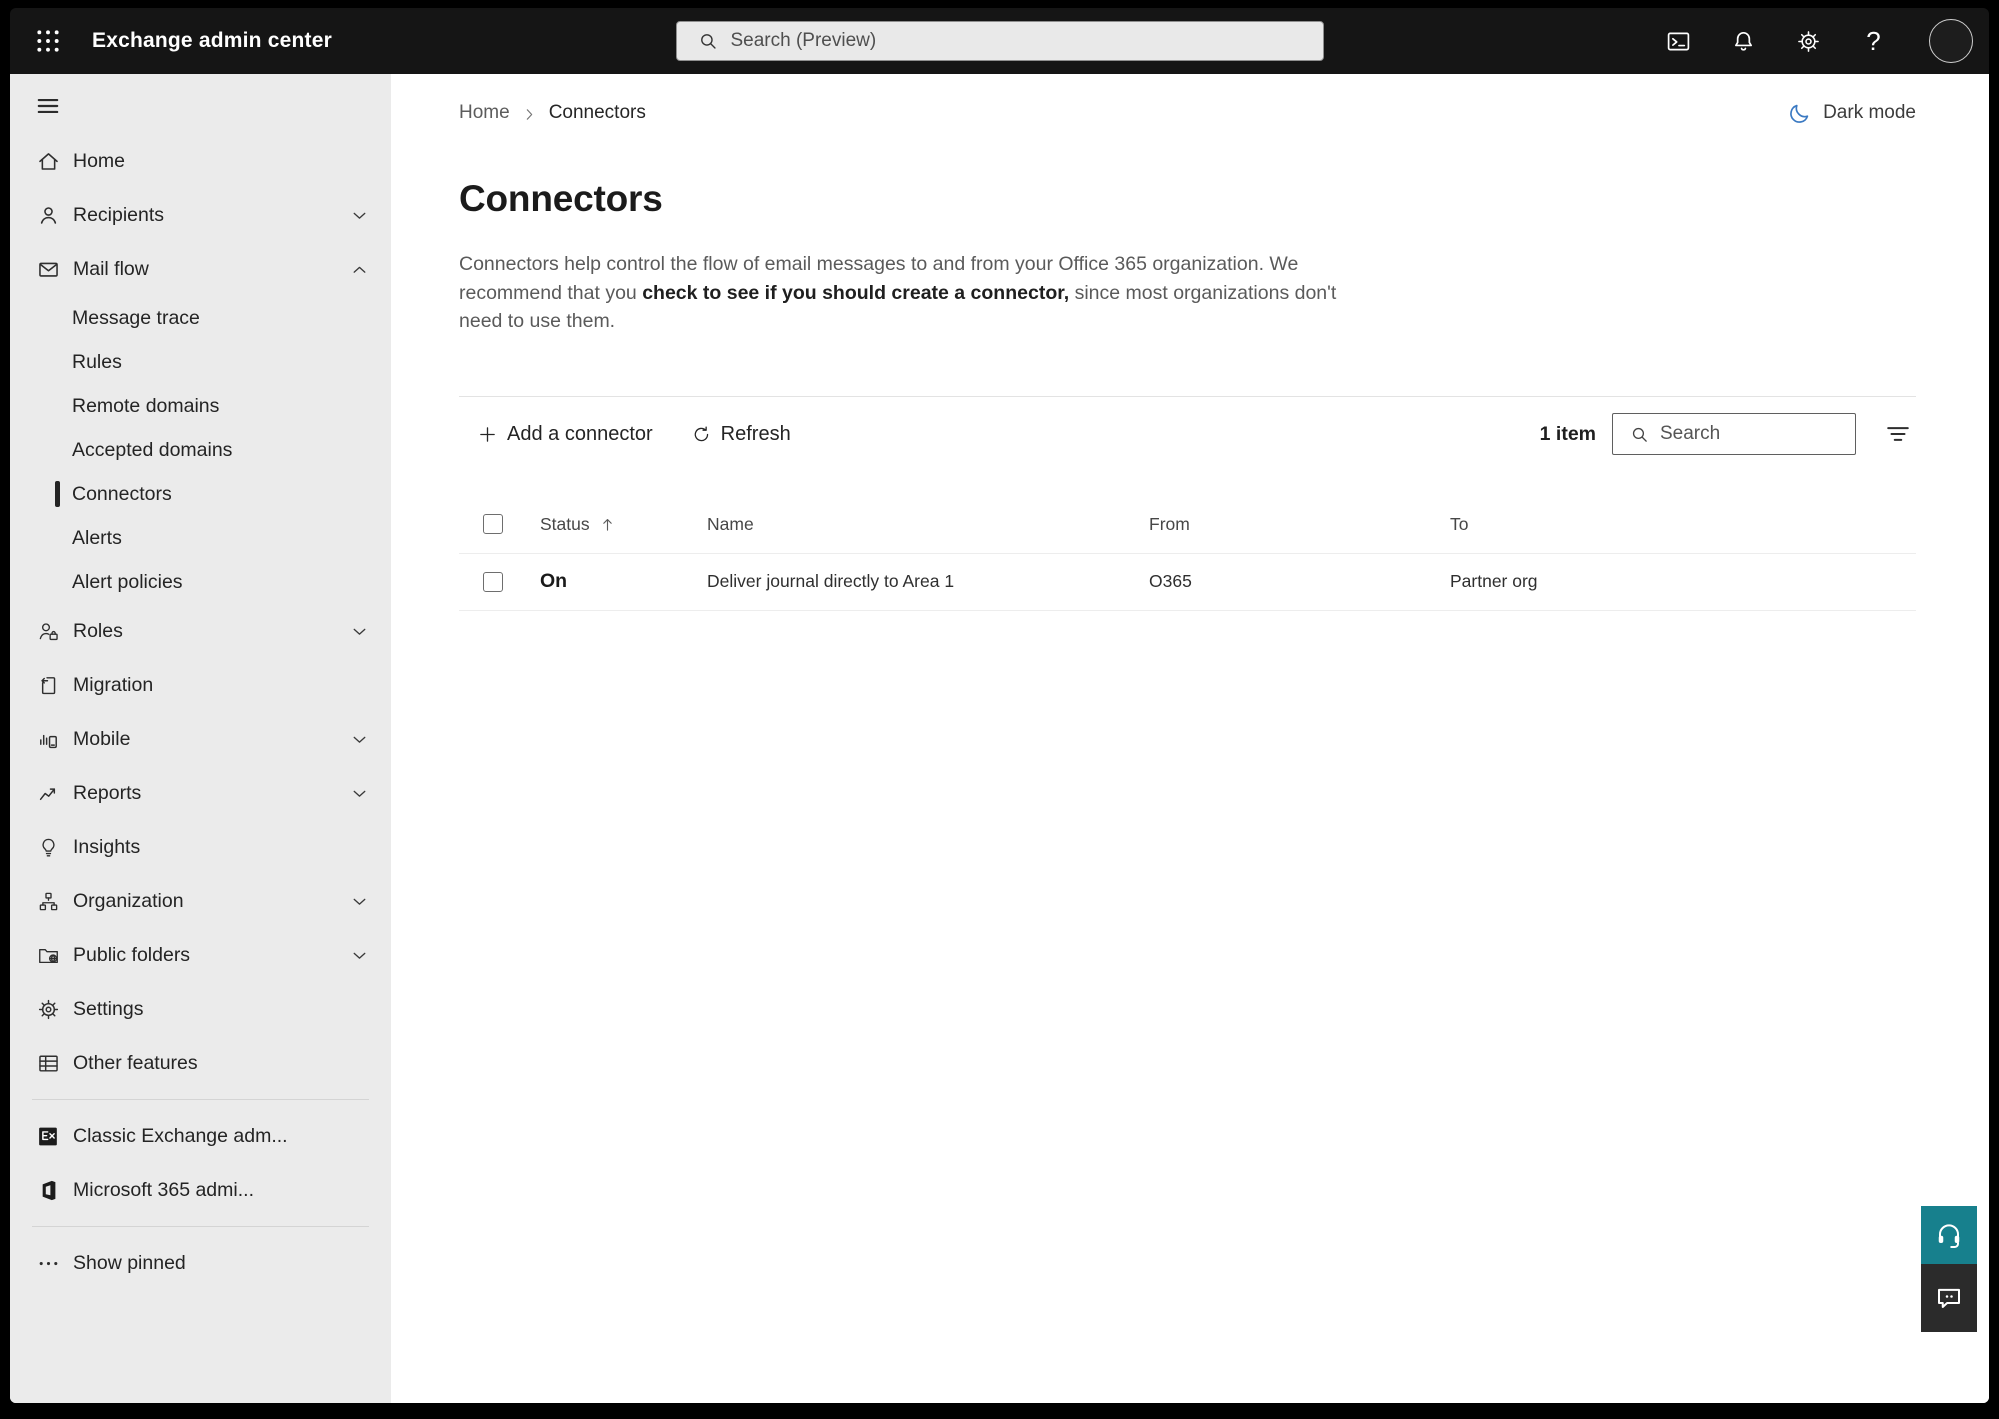  What do you see at coordinates (580, 433) in the screenshot?
I see `add-connector-label: Add a connector` at bounding box center [580, 433].